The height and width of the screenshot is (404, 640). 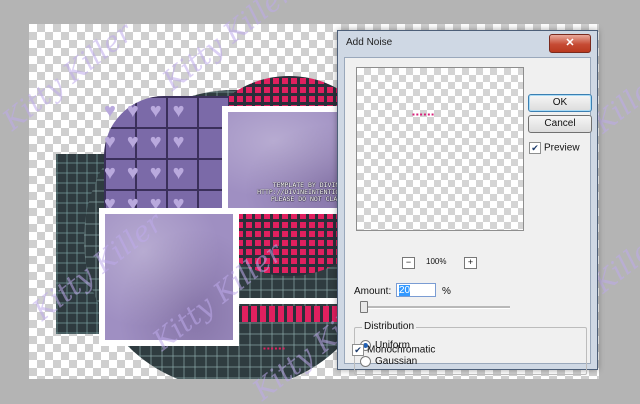 I want to click on radio-gaussian: Gaussian, so click(x=388, y=361).